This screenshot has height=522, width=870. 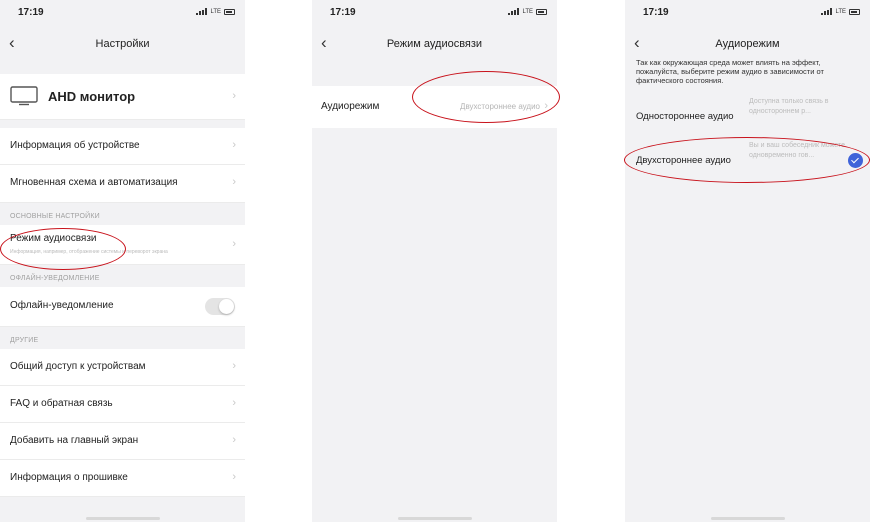 What do you see at coordinates (53, 238) in the screenshot?
I see `audio-mode-label: Режим аудиосвязи` at bounding box center [53, 238].